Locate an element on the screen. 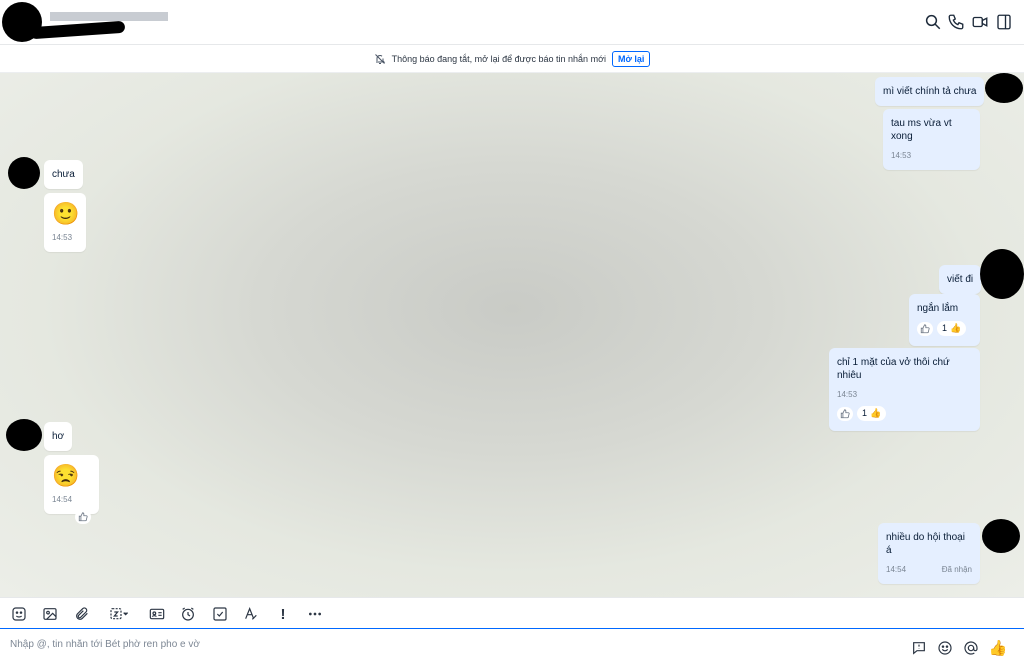 This screenshot has width=1024, height=664. bell-off-icon is located at coordinates (380, 59).